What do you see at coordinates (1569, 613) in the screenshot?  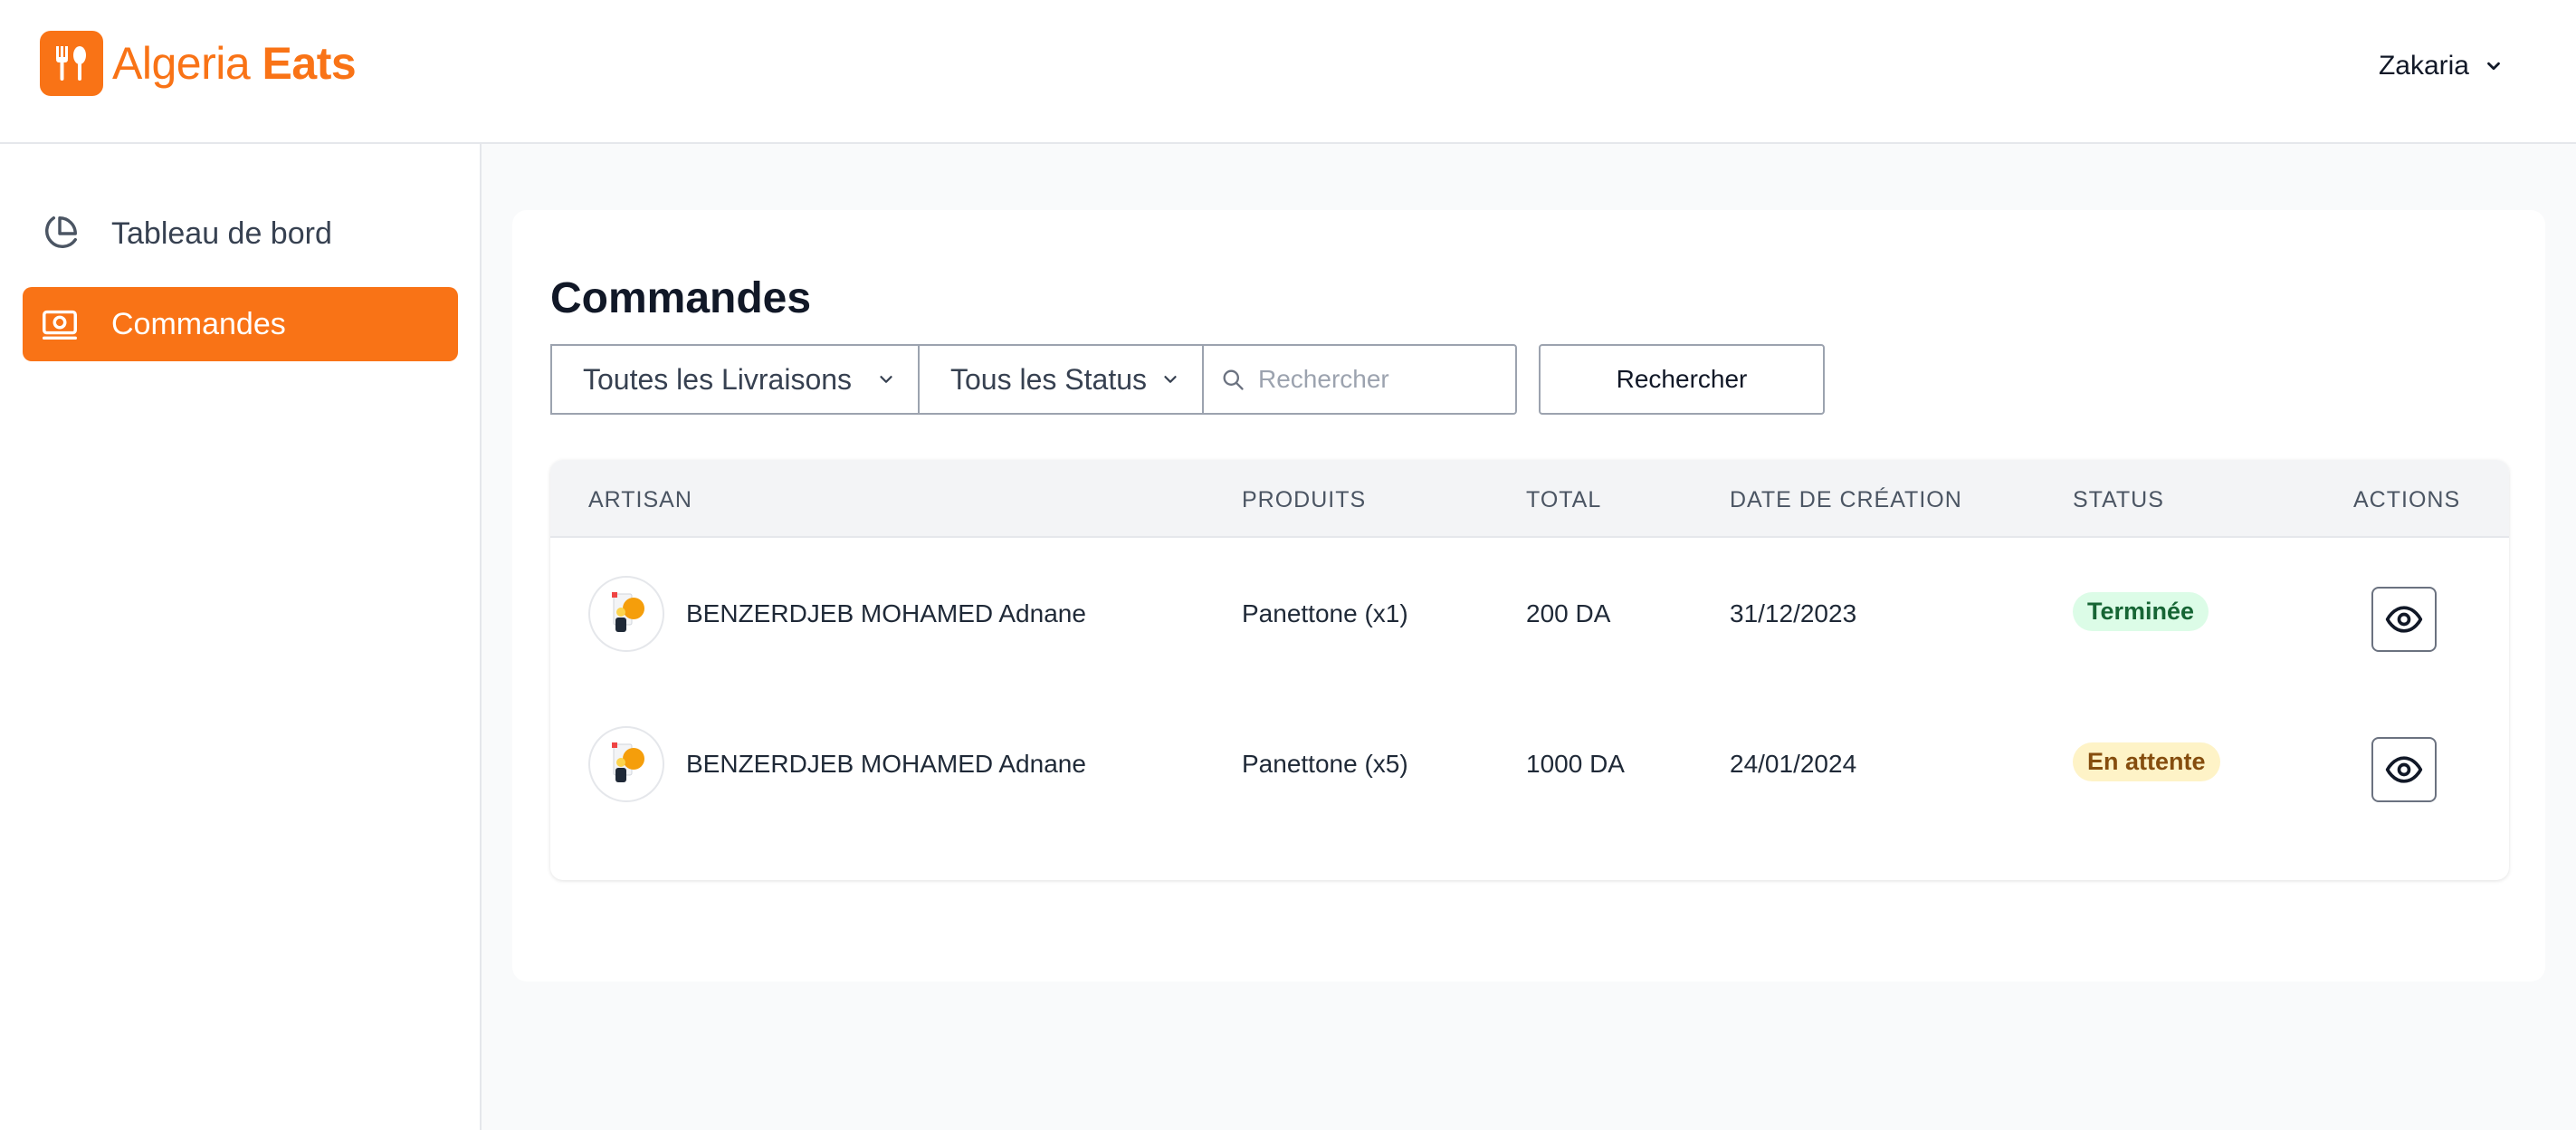 I see `total-cell: 200 DA` at bounding box center [1569, 613].